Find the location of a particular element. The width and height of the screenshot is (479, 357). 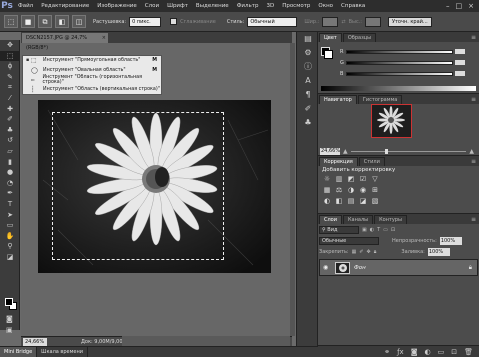

crop-tool-icon: ⌗ is located at coordinates (10, 87).